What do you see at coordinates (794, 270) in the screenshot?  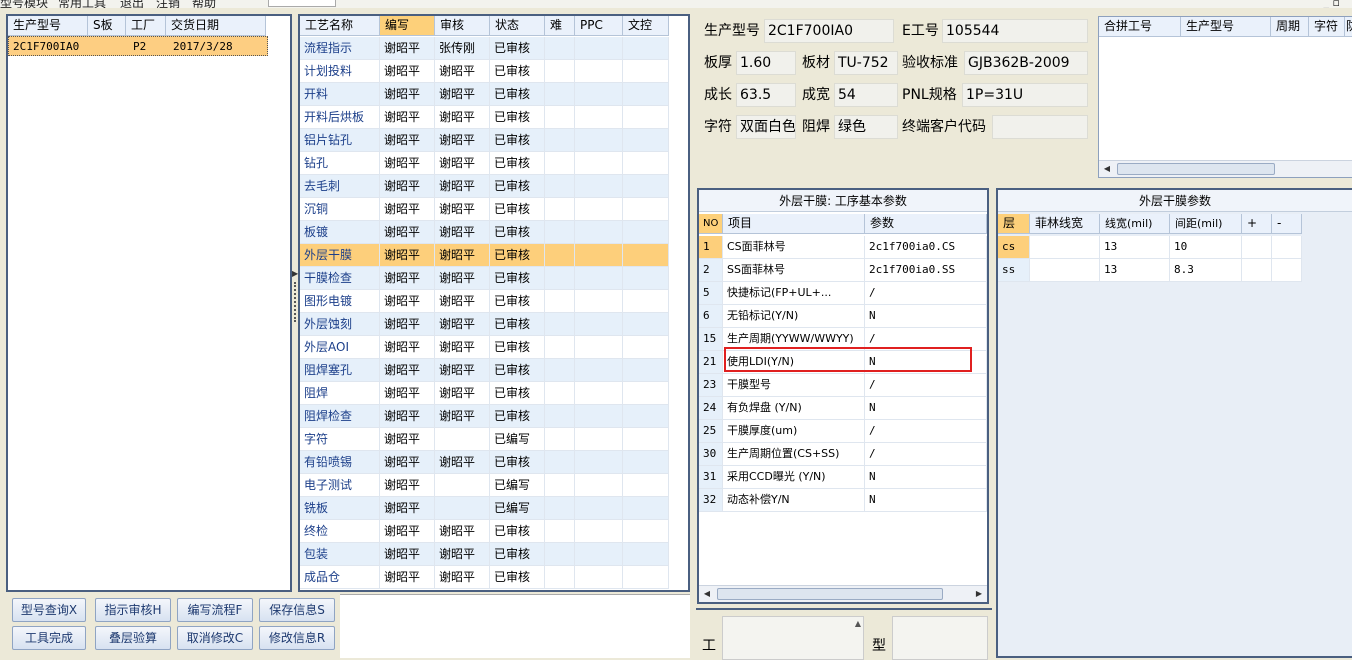 I see `param-item-cell: SS面菲林号` at bounding box center [794, 270].